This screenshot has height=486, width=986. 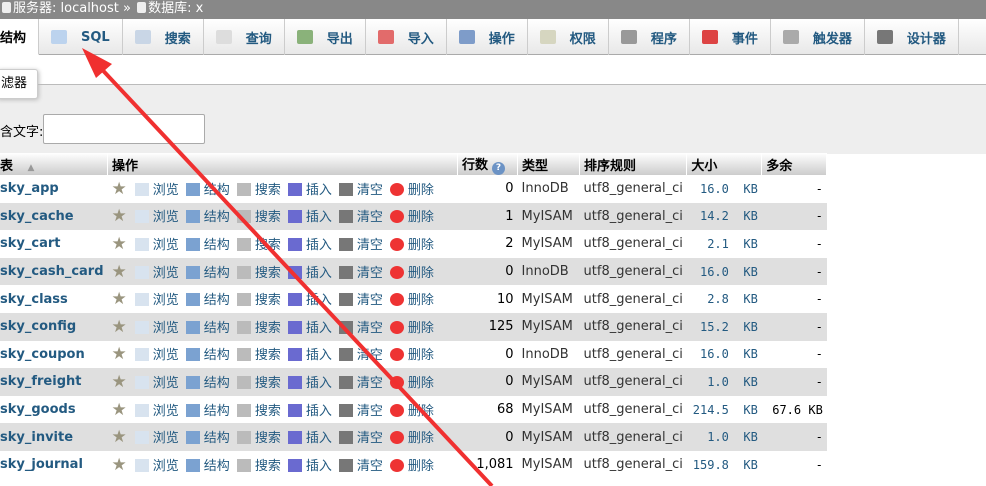 What do you see at coordinates (488, 164) in the screenshot?
I see `header-rows: 行数?` at bounding box center [488, 164].